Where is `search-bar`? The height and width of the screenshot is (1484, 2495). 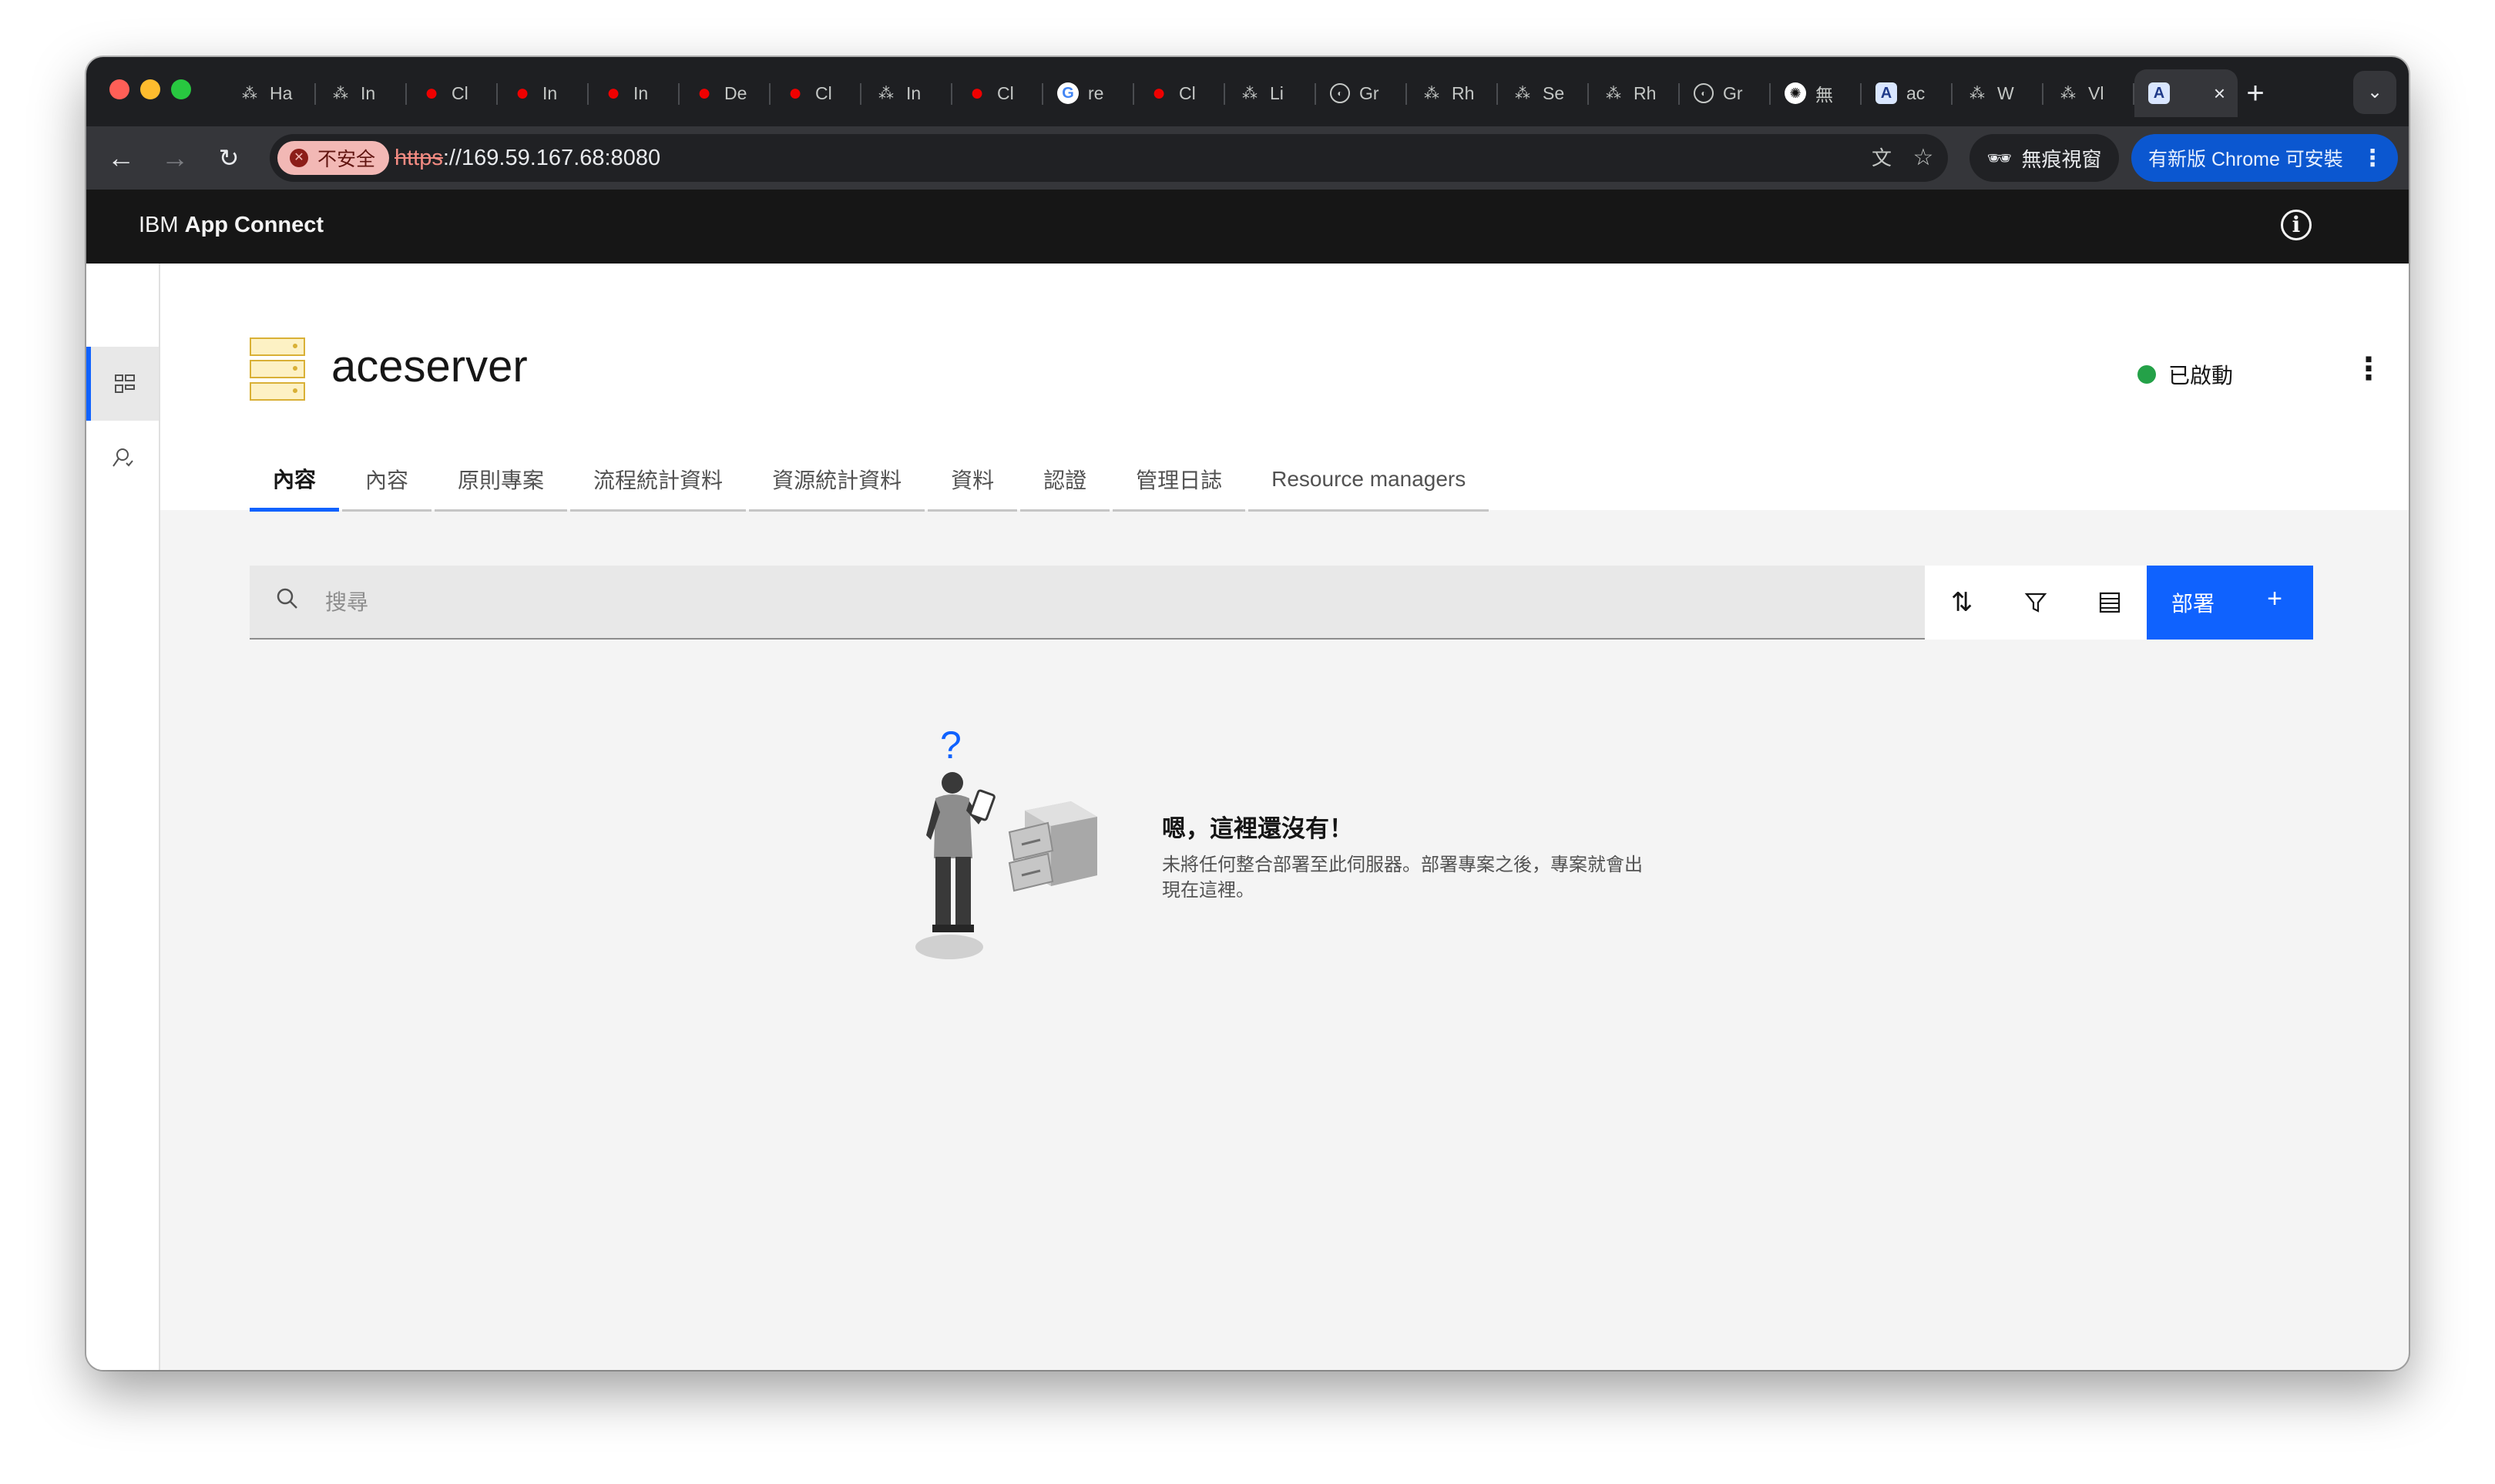
search-bar is located at coordinates (1087, 603).